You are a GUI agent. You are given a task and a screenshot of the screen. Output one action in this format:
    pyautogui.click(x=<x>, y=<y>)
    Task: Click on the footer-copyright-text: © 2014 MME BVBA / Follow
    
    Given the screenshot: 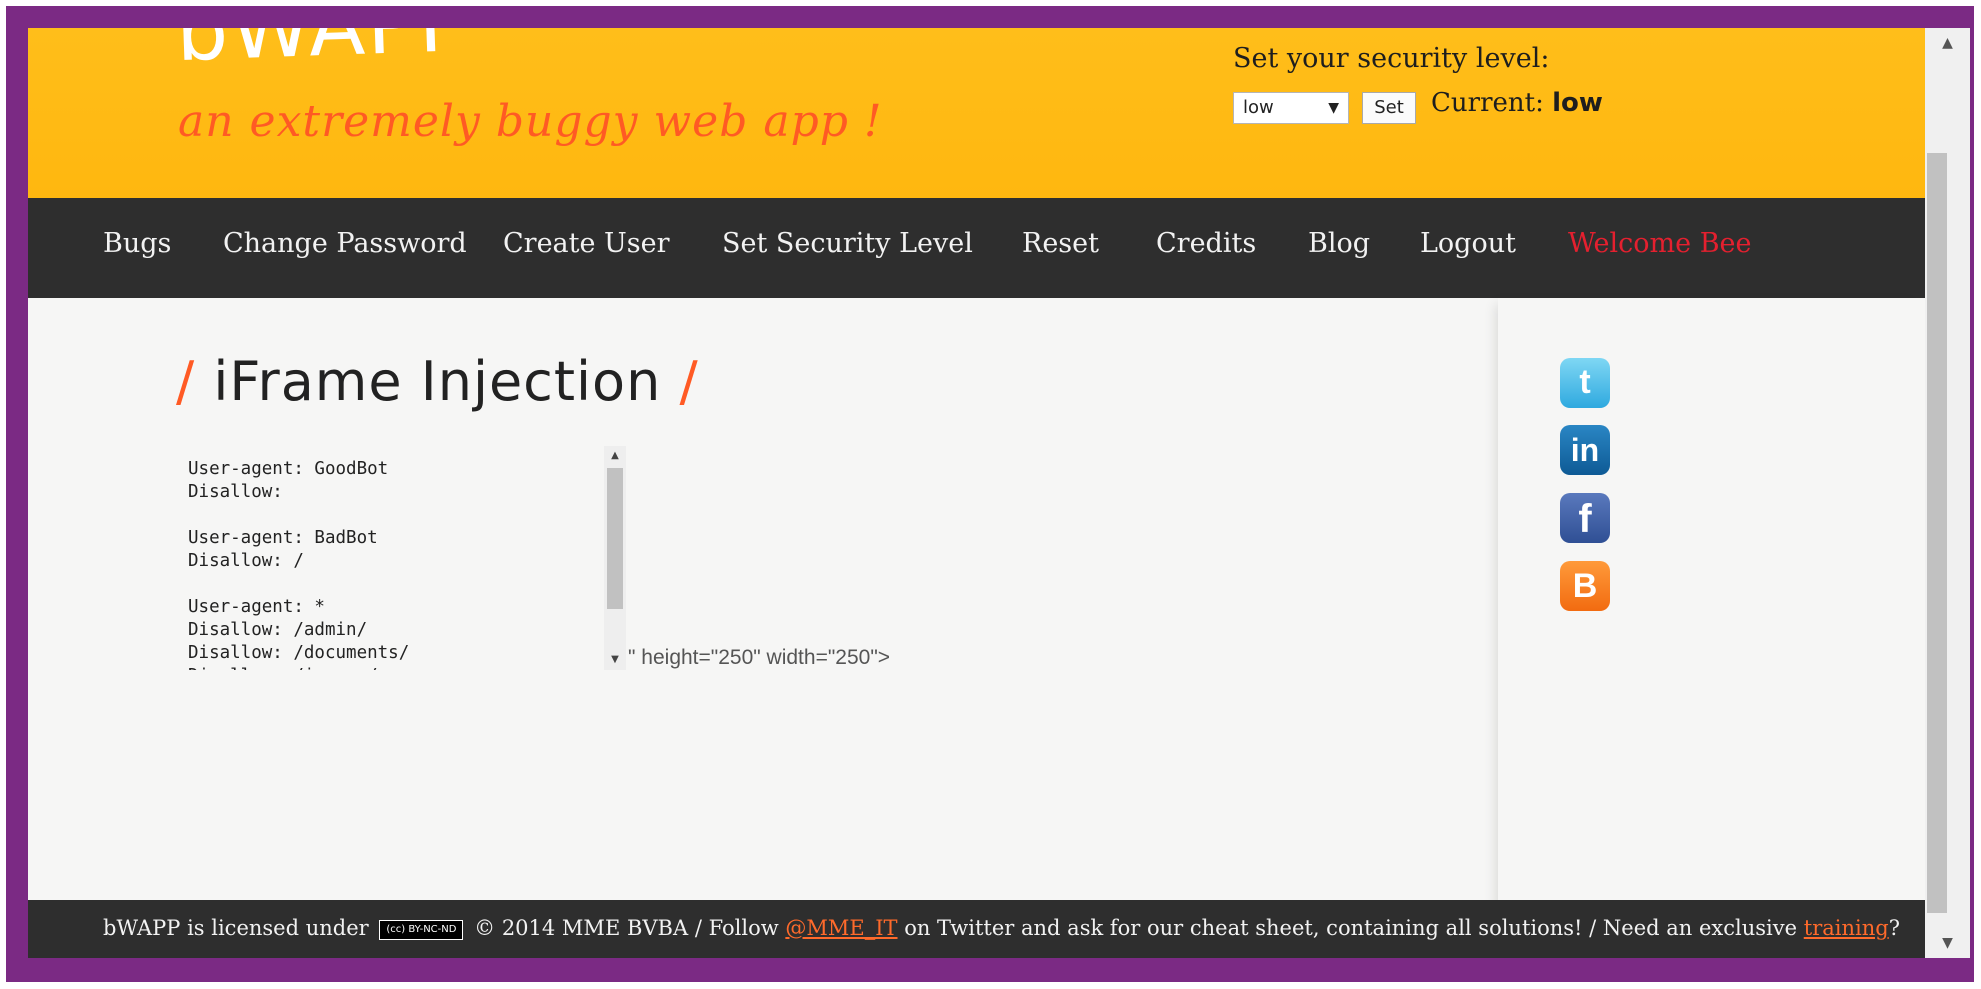 What is the action you would take?
    pyautogui.click(x=626, y=928)
    